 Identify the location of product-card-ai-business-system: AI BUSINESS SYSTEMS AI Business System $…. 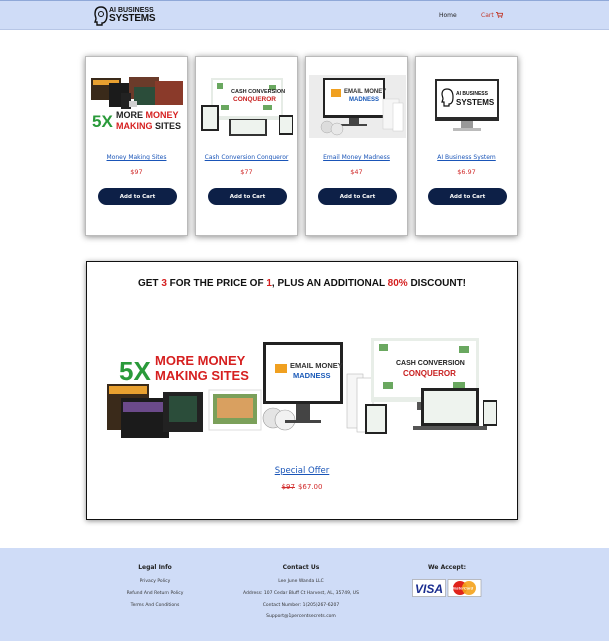
(466, 146).